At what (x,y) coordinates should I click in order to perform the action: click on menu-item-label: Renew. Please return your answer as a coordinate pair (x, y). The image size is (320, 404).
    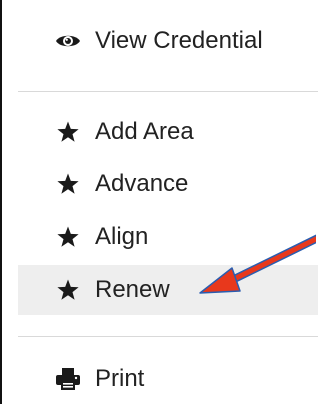
    Looking at the image, I should click on (132, 289).